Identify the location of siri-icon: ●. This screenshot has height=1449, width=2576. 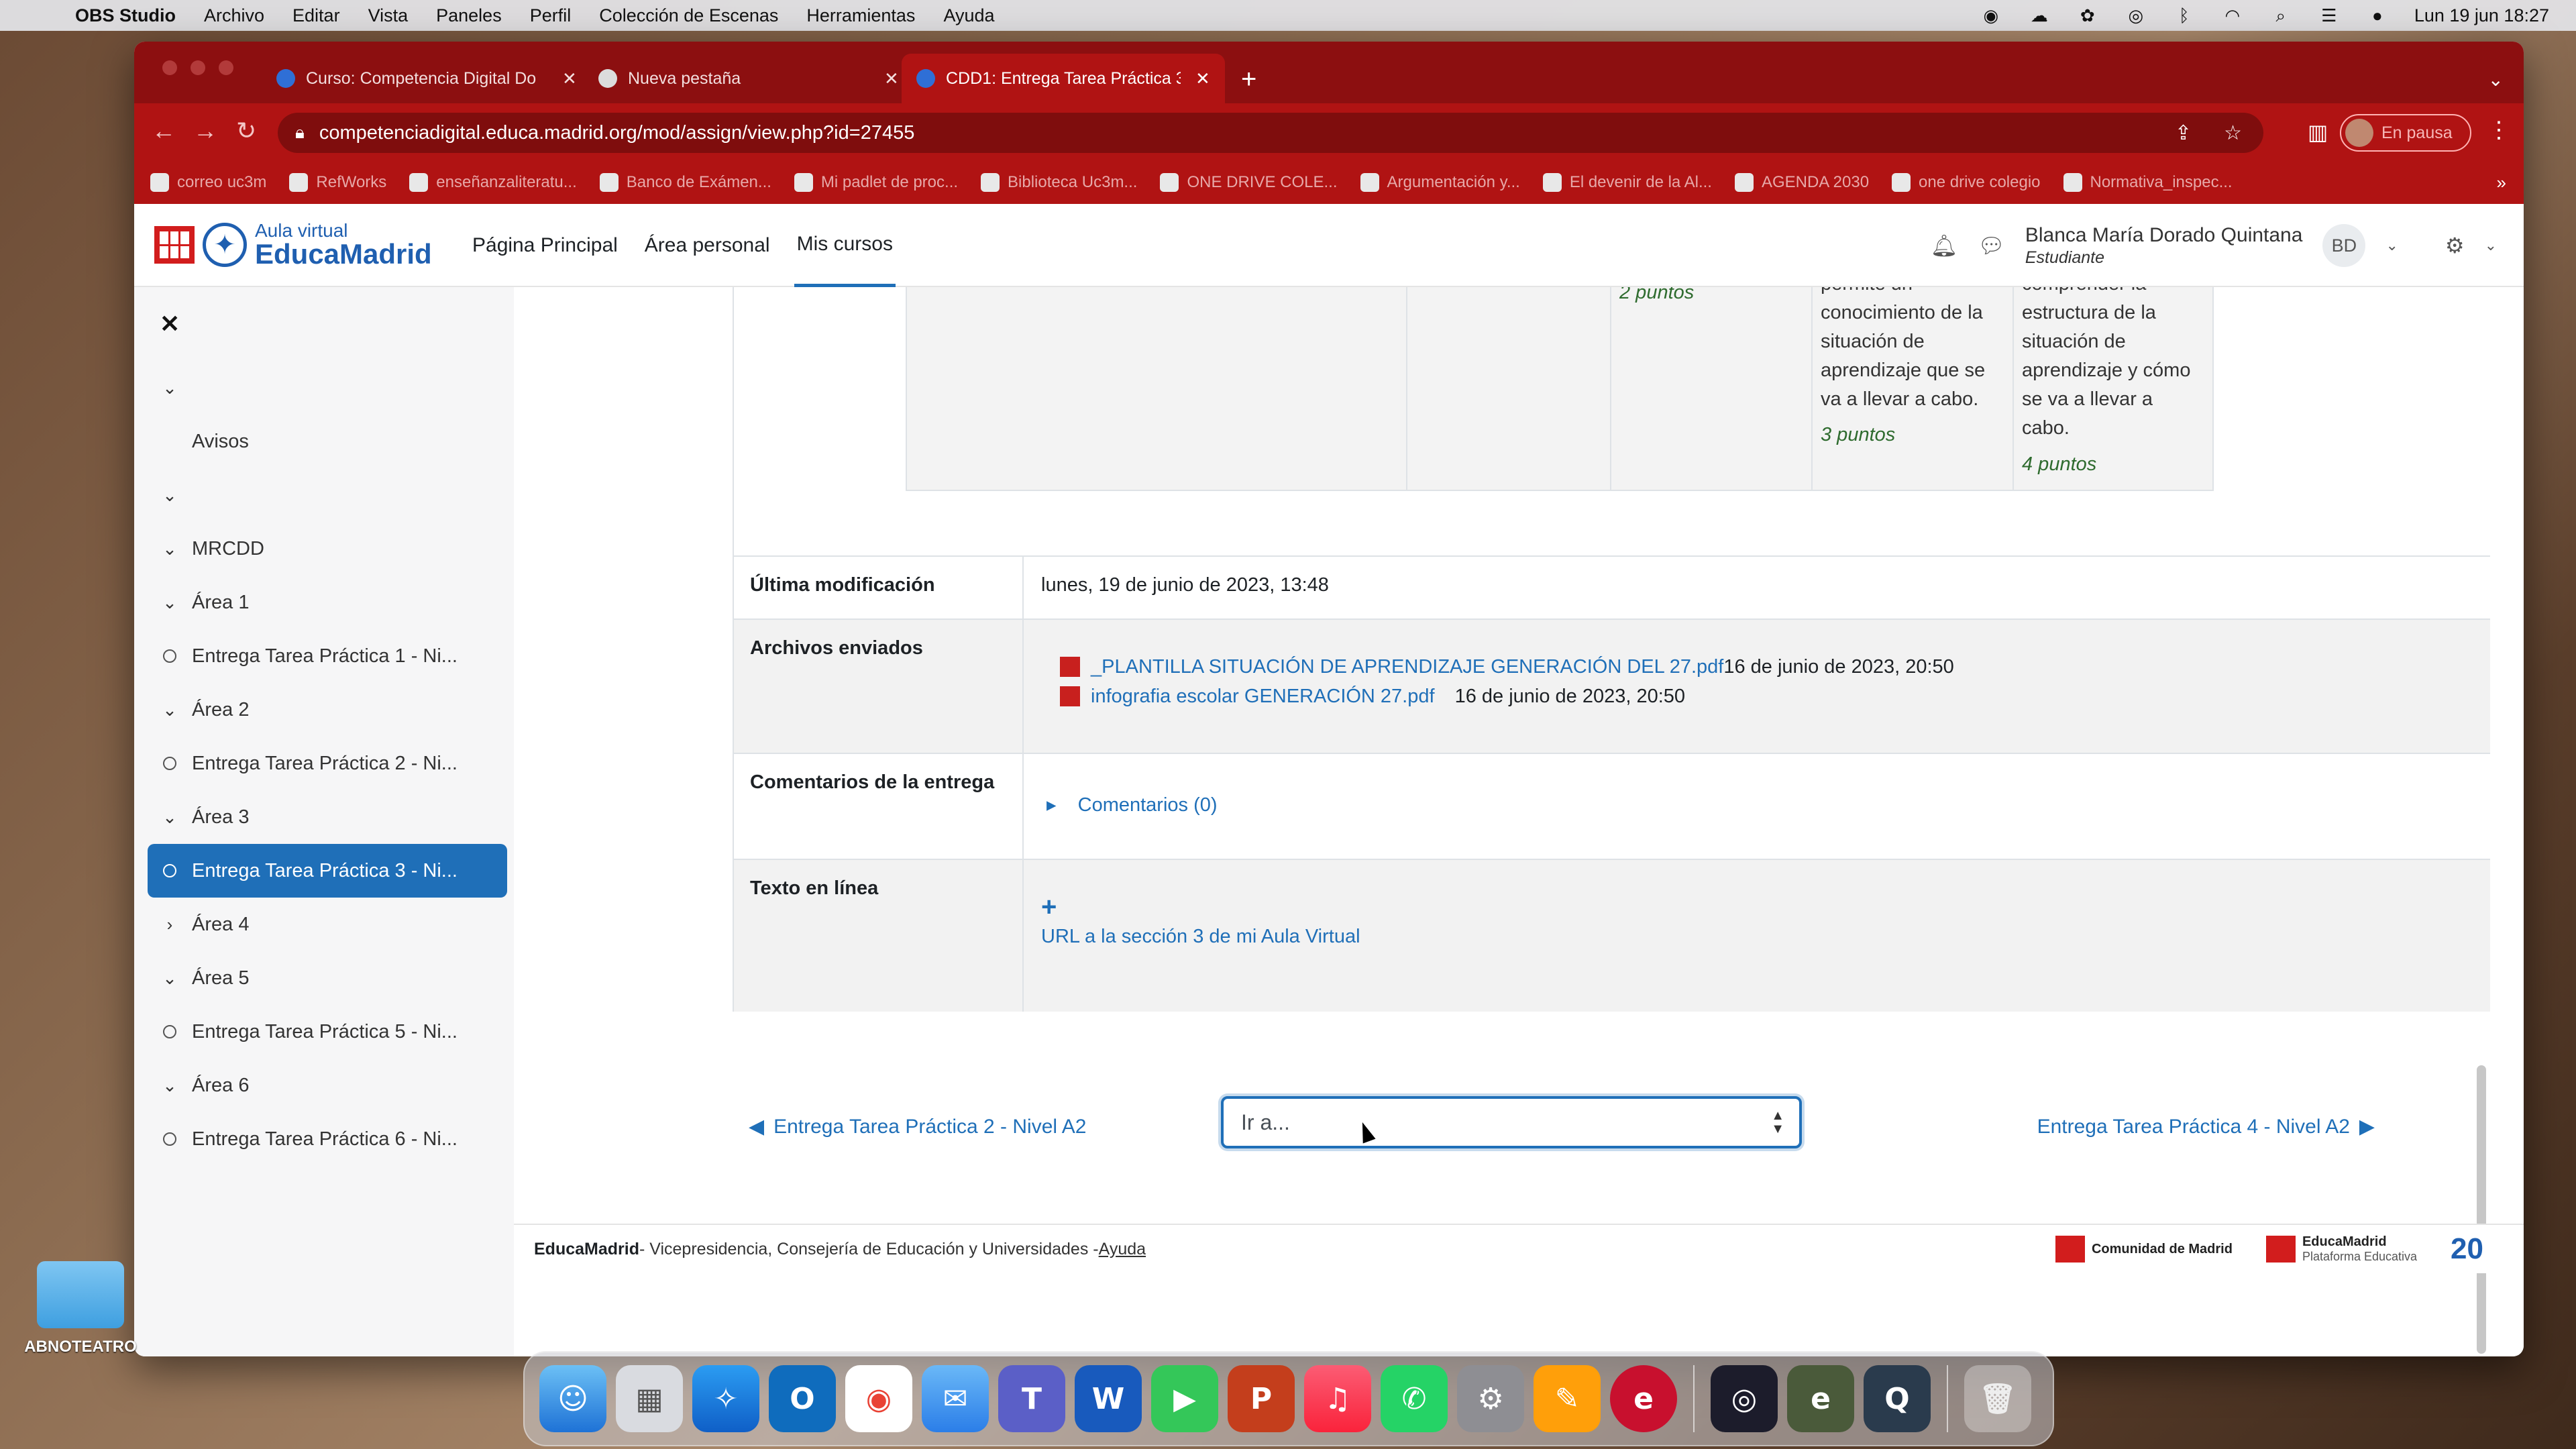
(2377, 15).